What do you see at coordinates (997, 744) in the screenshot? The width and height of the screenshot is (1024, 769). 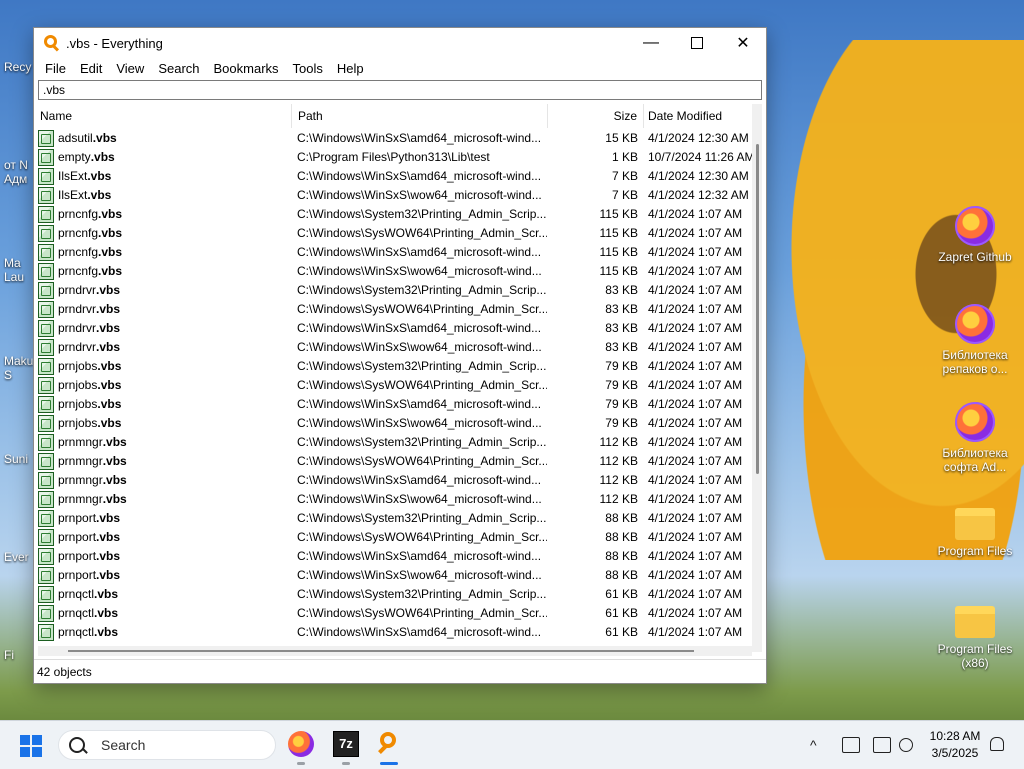 I see `notification-bell-icon` at bounding box center [997, 744].